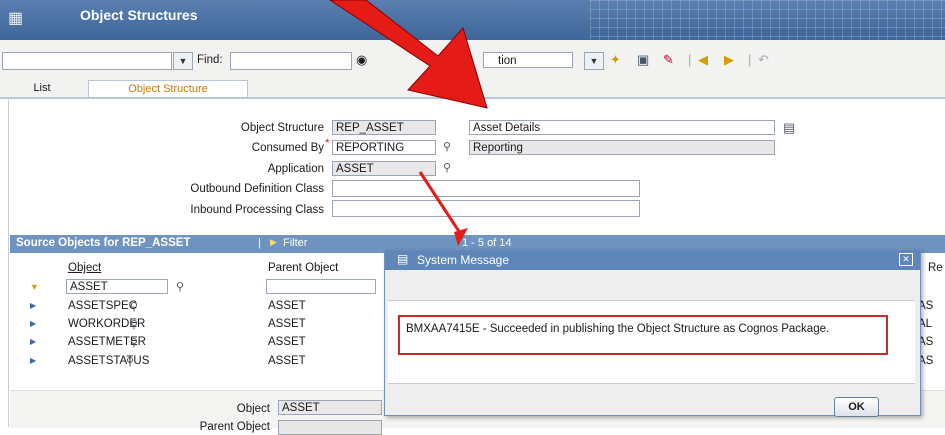  I want to click on big-red-arrow, so click(408, 54).